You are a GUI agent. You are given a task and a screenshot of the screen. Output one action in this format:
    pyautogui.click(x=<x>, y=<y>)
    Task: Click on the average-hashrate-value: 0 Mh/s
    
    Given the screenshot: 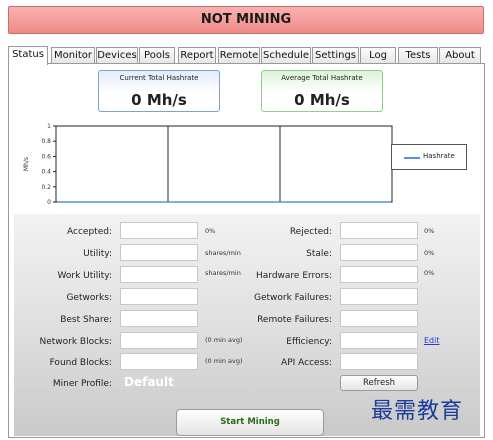 What is the action you would take?
    pyautogui.click(x=322, y=100)
    